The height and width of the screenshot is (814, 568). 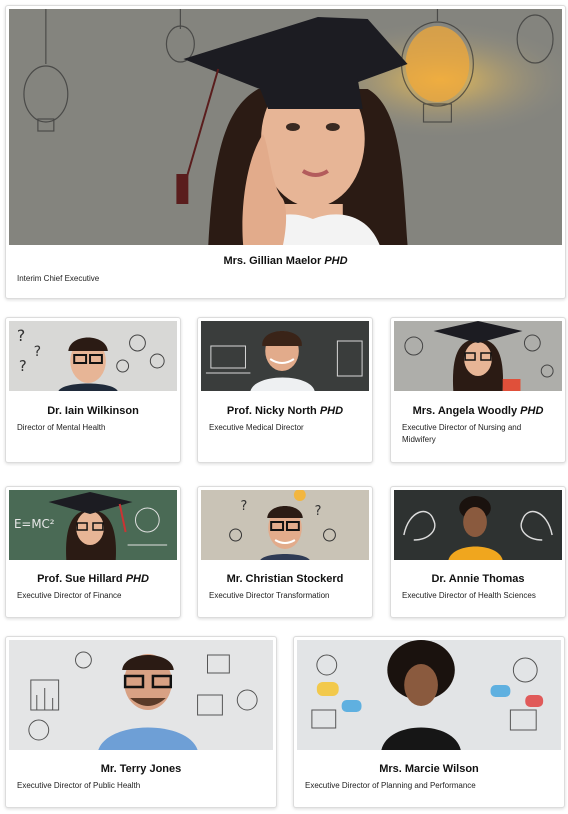 I want to click on person-role: Executive Director Transformation, so click(x=269, y=595).